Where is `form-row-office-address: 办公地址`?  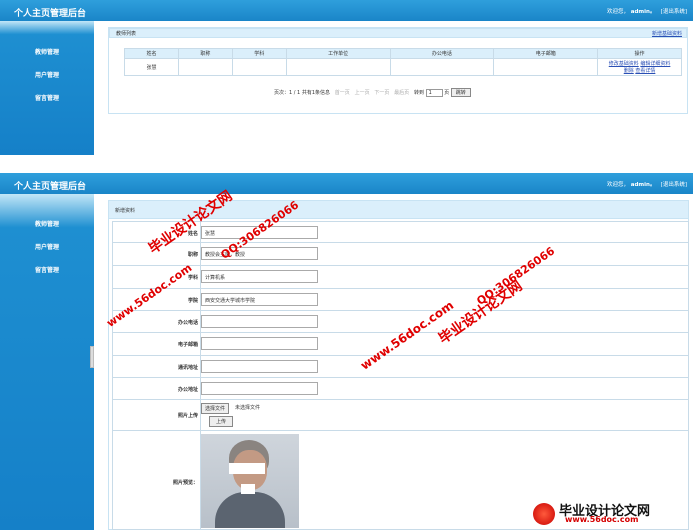 form-row-office-address: 办公地址 is located at coordinates (400, 389).